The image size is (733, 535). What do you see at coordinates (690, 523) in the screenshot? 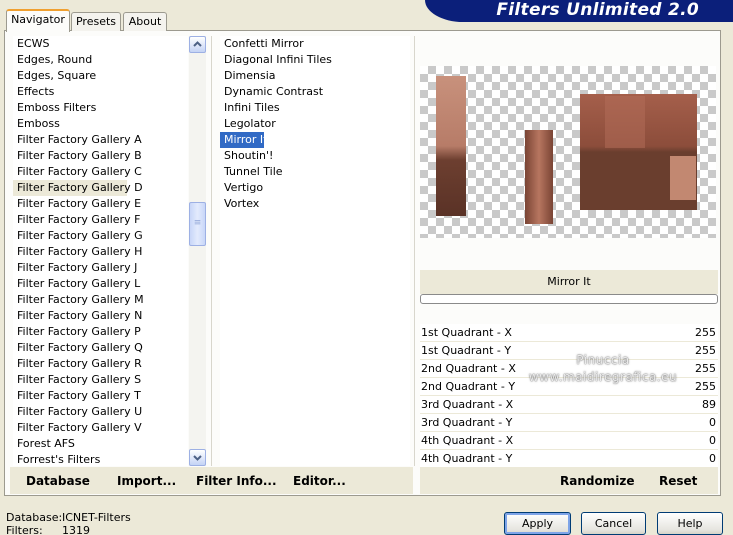
I see `help-button: Help` at bounding box center [690, 523].